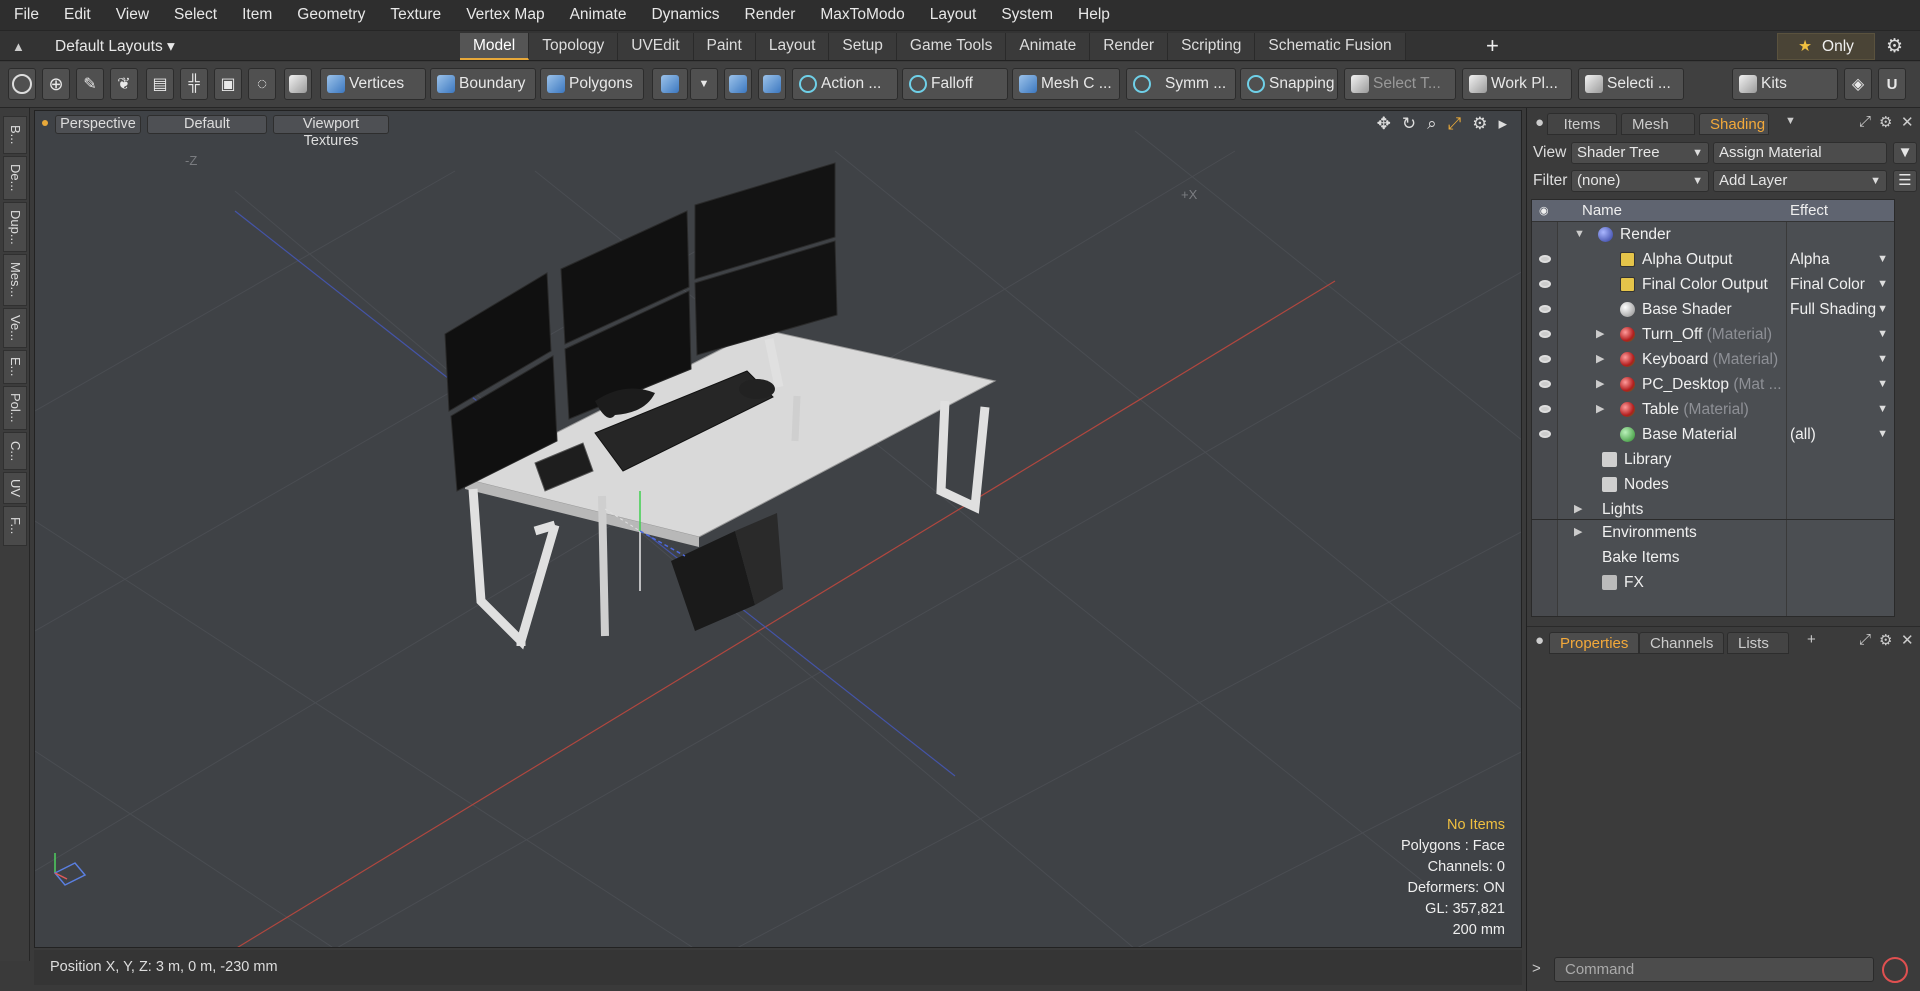 This screenshot has width=1920, height=991. What do you see at coordinates (26, 15) in the screenshot?
I see `menu-file: File` at bounding box center [26, 15].